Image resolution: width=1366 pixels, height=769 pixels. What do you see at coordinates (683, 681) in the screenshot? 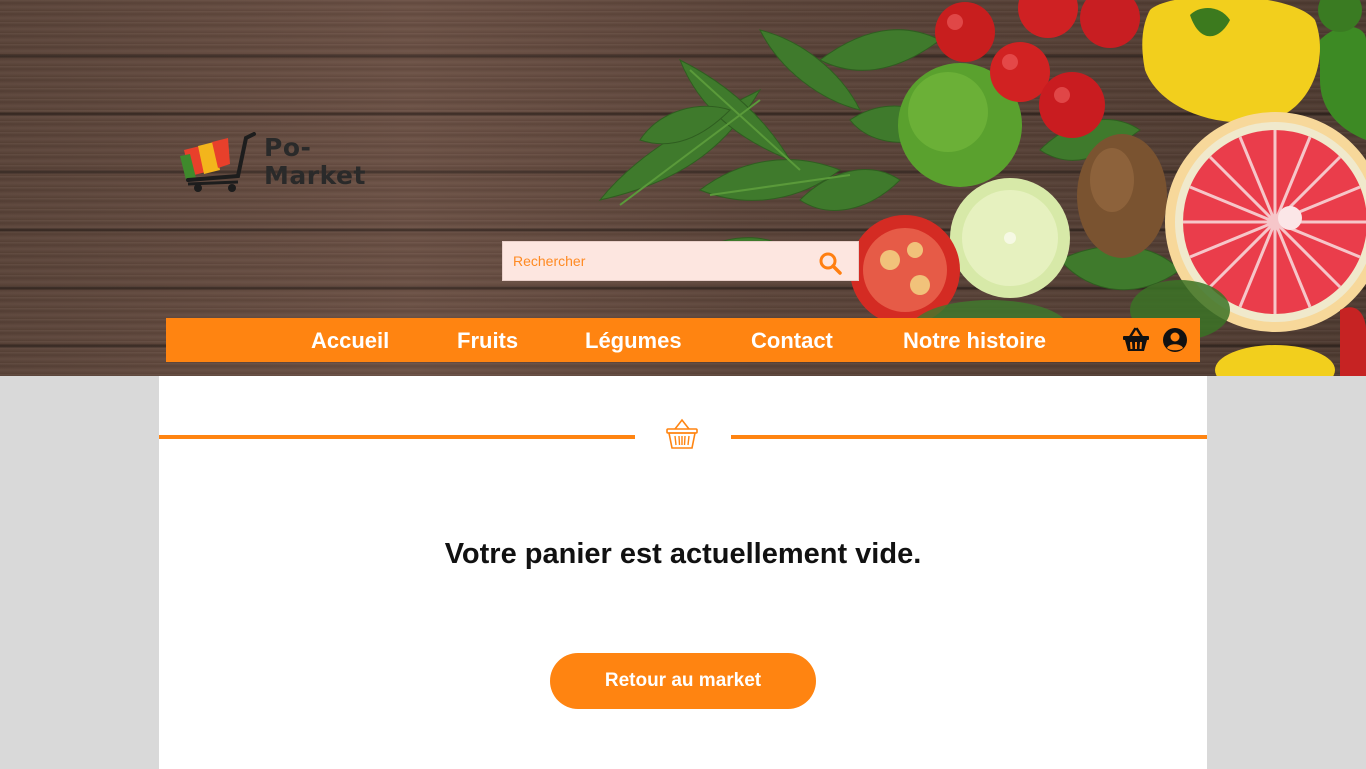
I see `back-to-market-button: Retour au market` at bounding box center [683, 681].